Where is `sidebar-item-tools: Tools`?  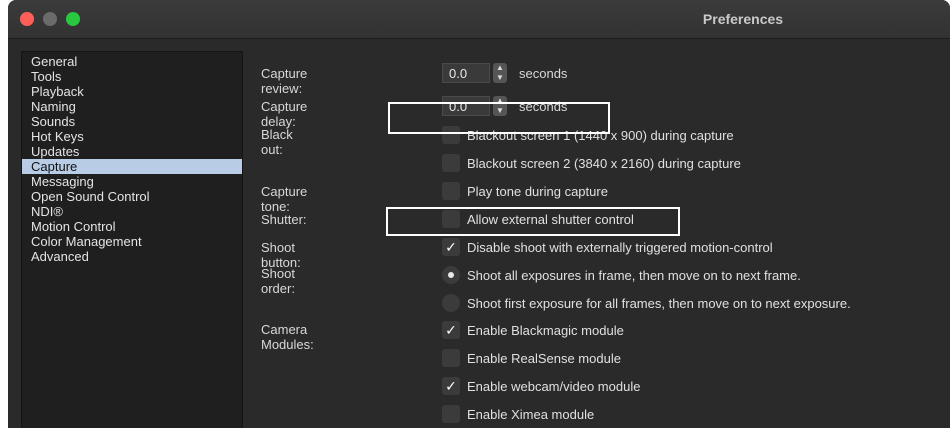 sidebar-item-tools: Tools is located at coordinates (132, 76).